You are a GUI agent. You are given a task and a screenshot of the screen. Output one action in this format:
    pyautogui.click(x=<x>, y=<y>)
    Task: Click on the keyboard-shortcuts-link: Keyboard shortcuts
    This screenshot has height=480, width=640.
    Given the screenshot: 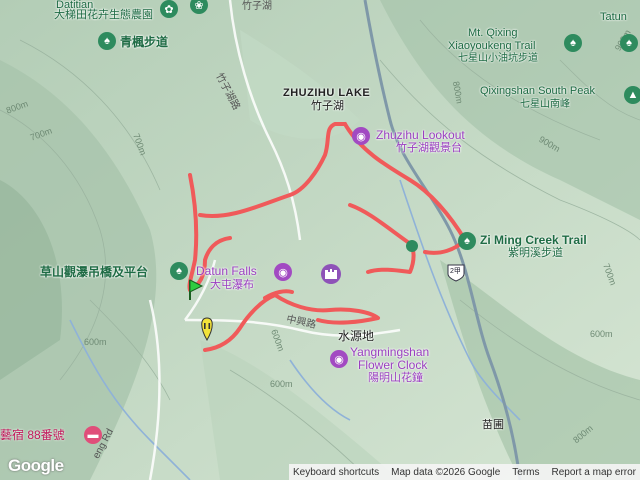 What is the action you would take?
    pyautogui.click(x=336, y=472)
    